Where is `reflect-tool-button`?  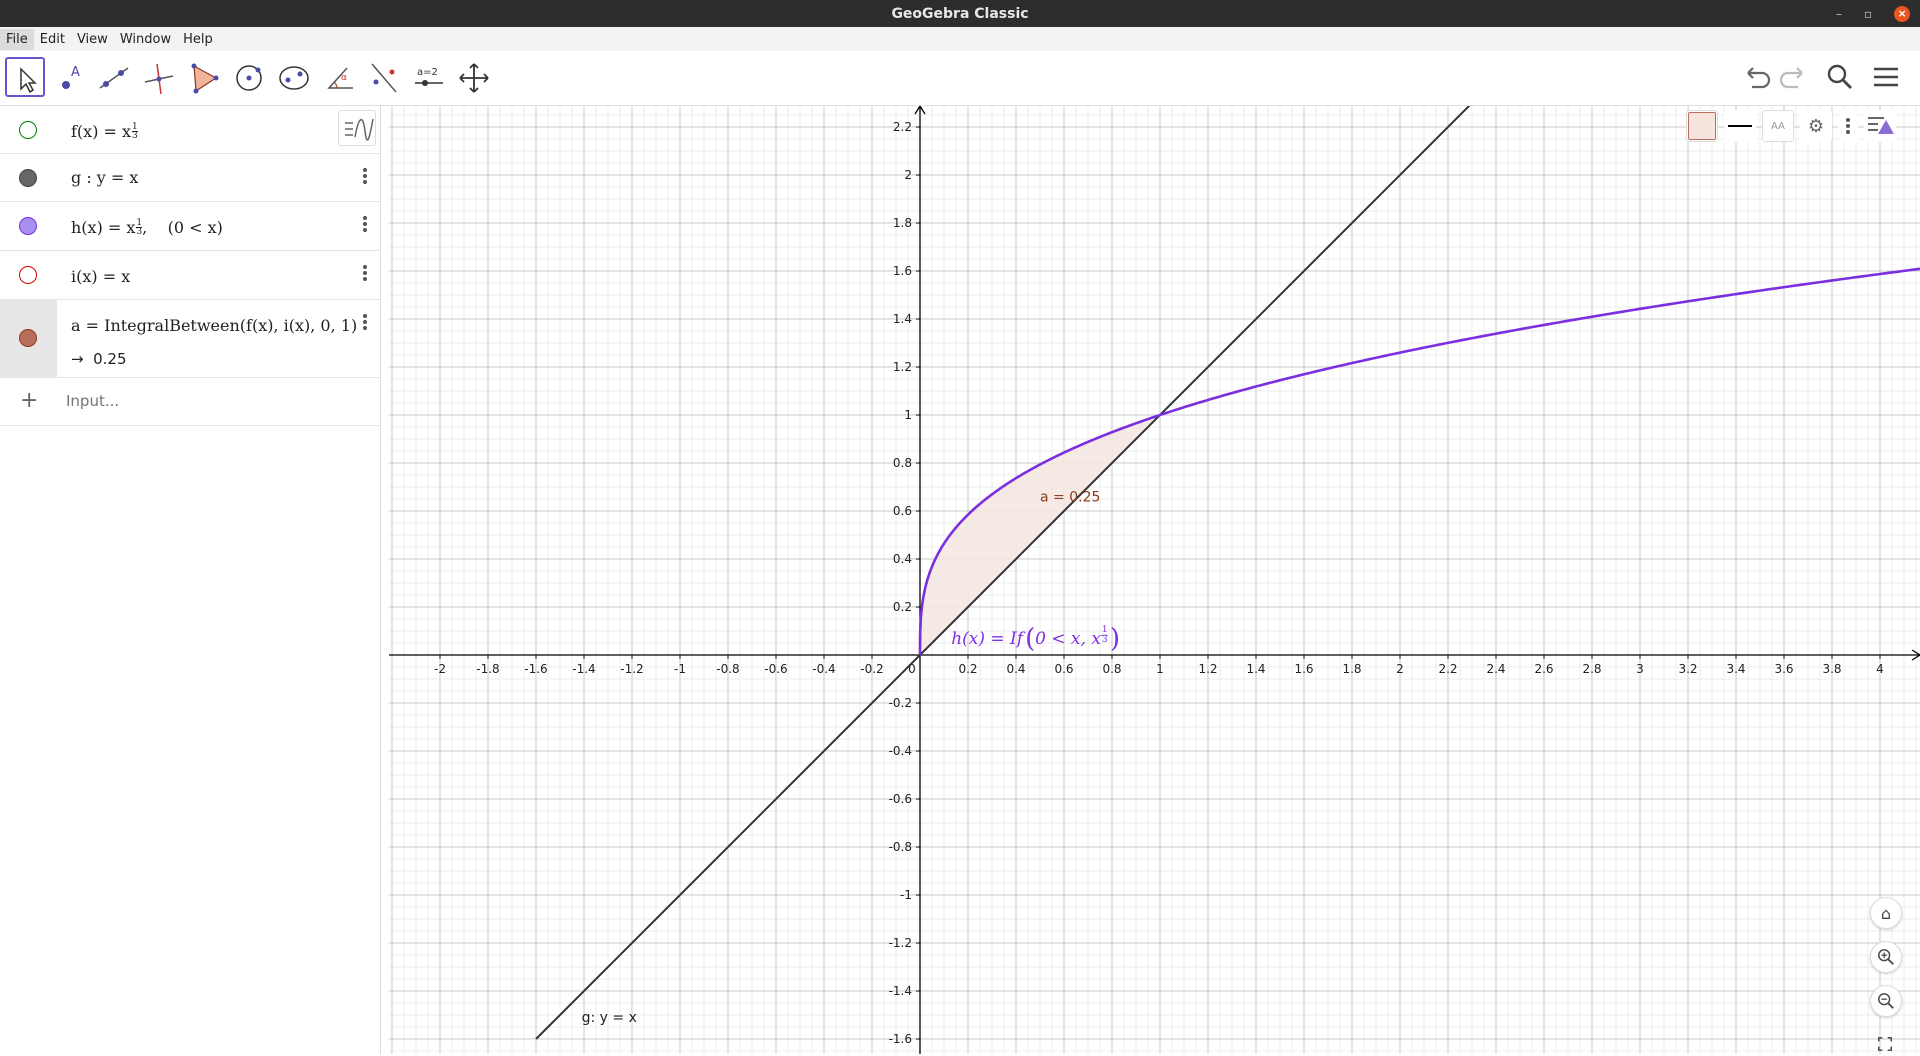
reflect-tool-button is located at coordinates (383, 77).